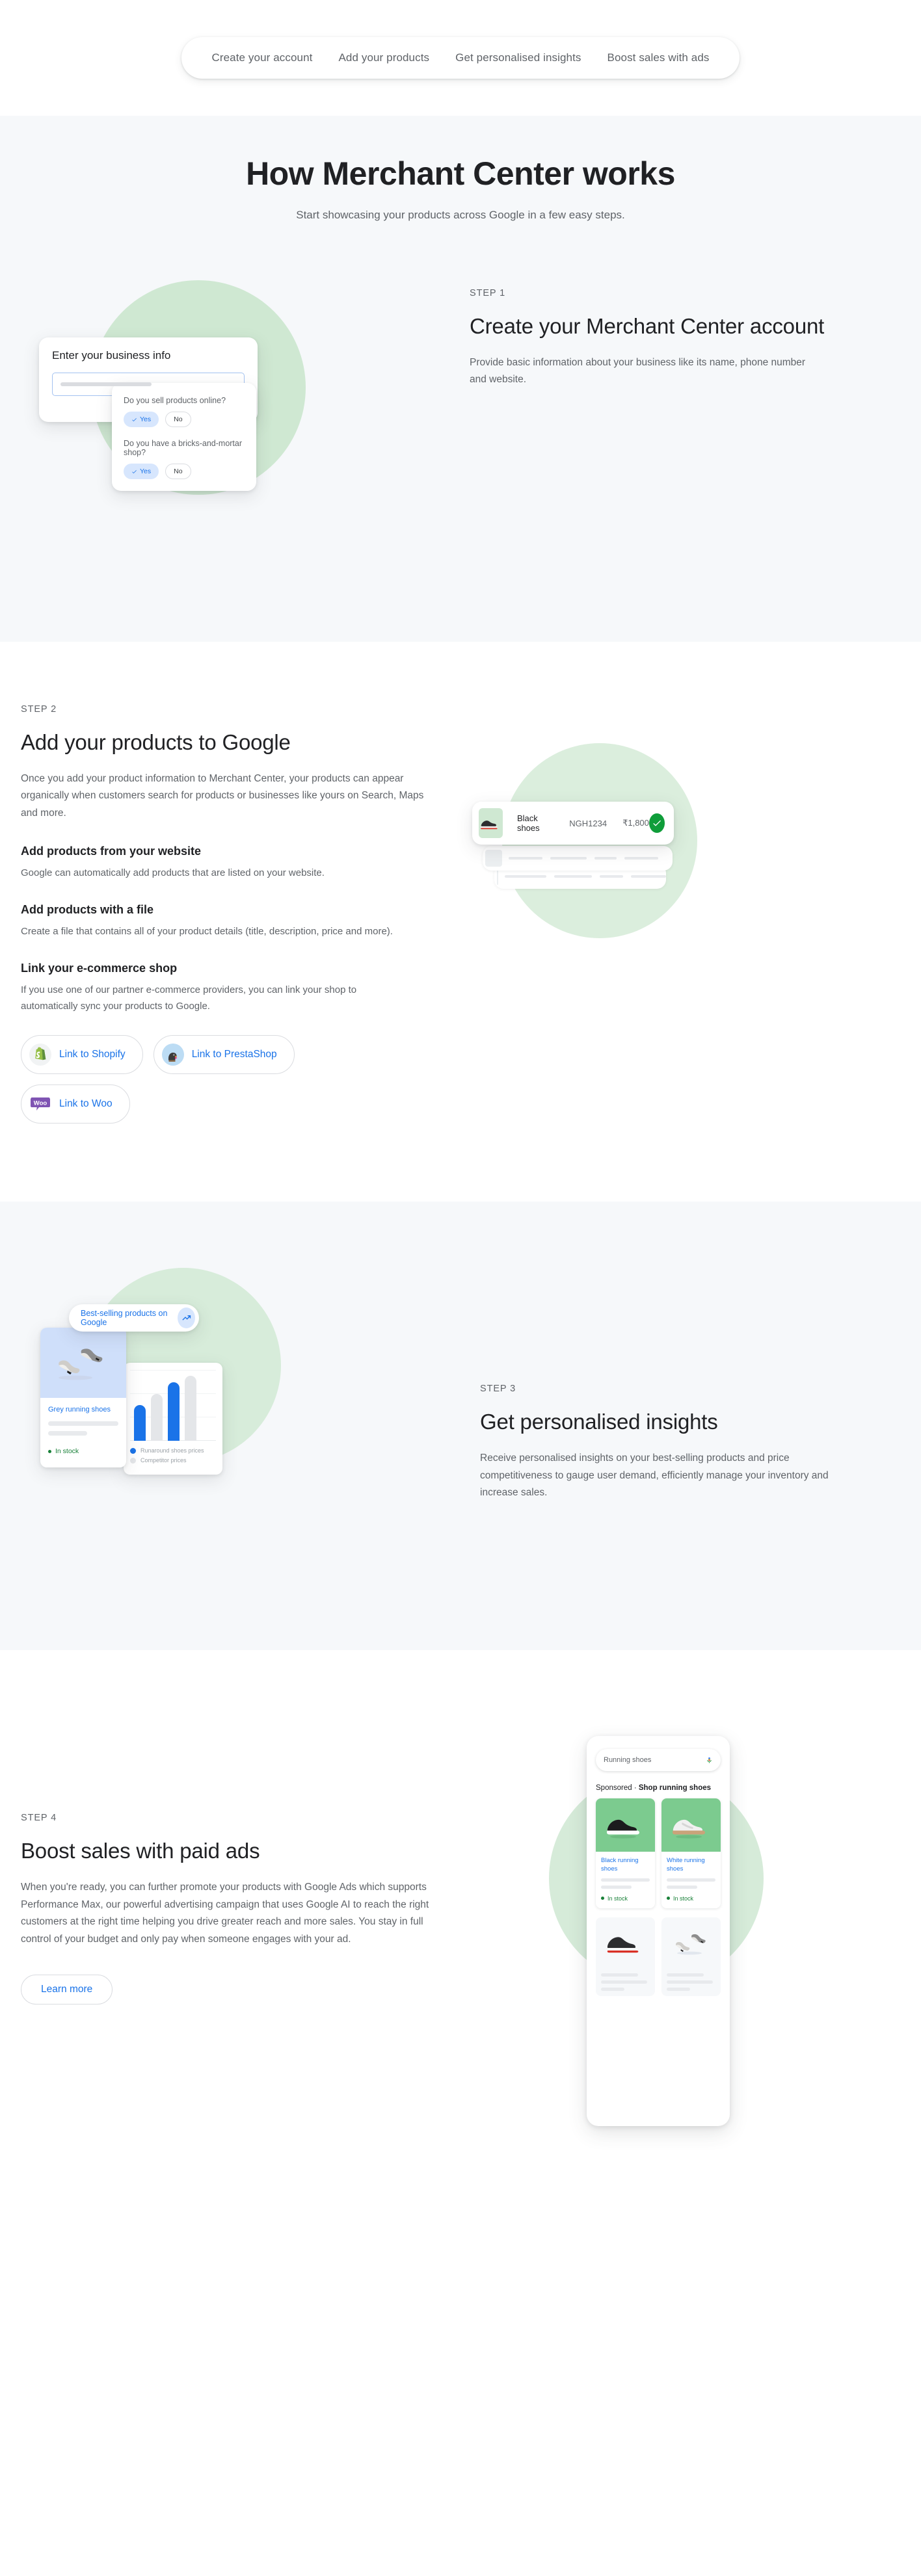 Image resolution: width=921 pixels, height=2576 pixels. What do you see at coordinates (39, 1818) in the screenshot?
I see `step-4-eyebrow: STEP 4` at bounding box center [39, 1818].